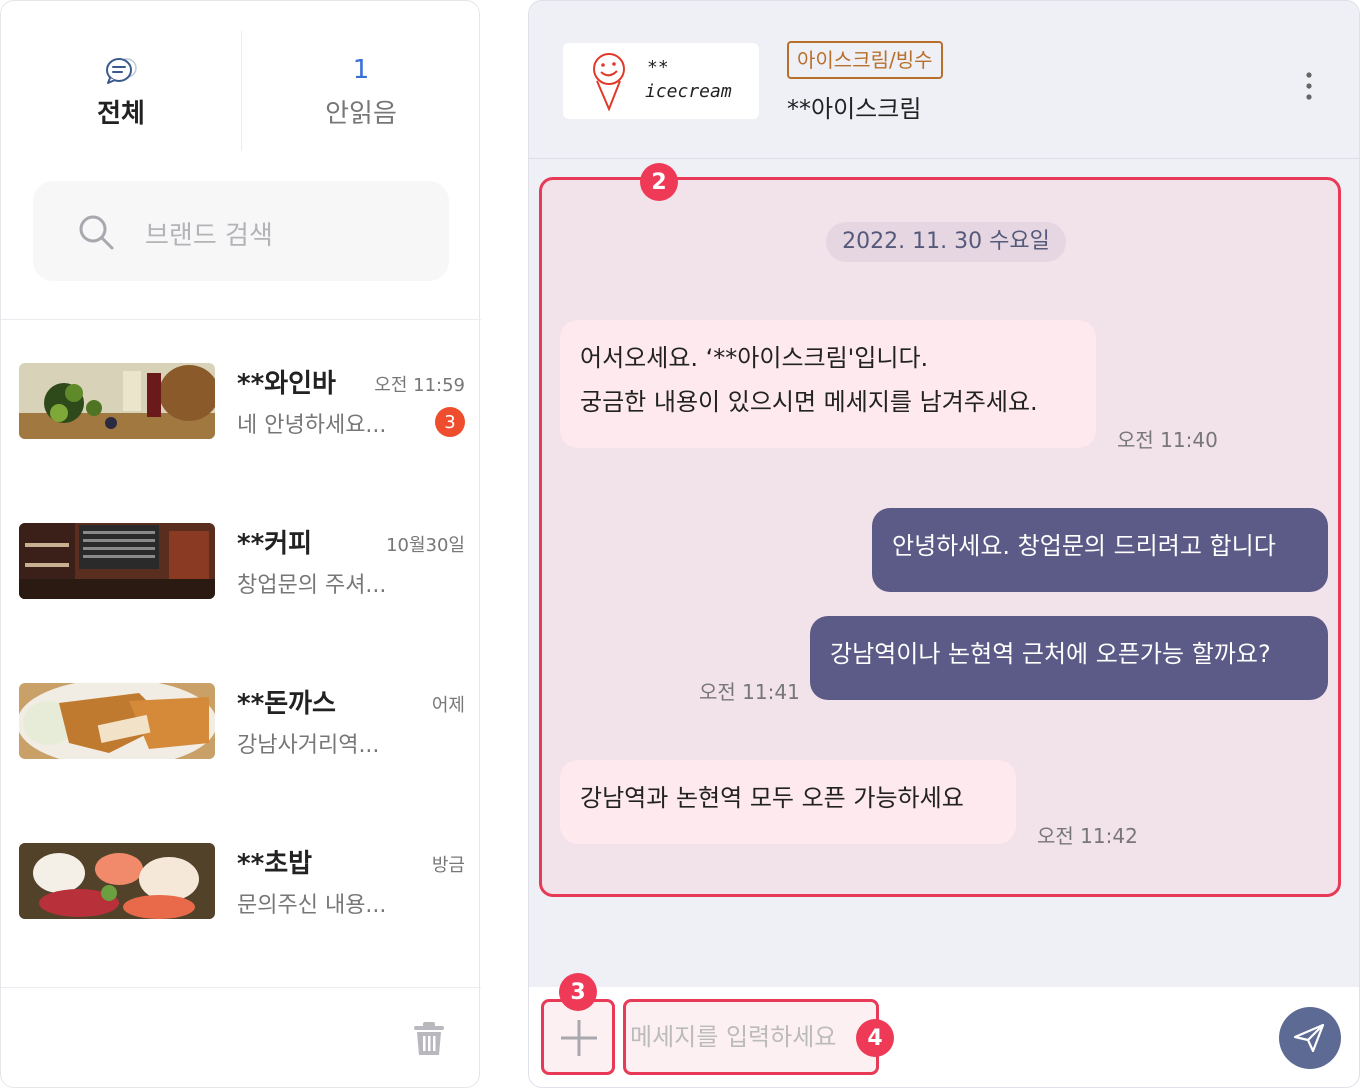  I want to click on message-time: 오전 11:42, so click(1087, 836).